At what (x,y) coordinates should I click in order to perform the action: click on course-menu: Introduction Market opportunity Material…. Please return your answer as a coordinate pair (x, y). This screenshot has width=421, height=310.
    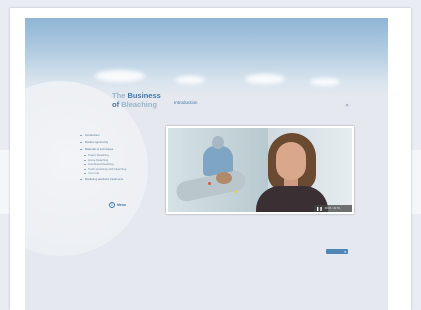
    Looking at the image, I should click on (115, 157).